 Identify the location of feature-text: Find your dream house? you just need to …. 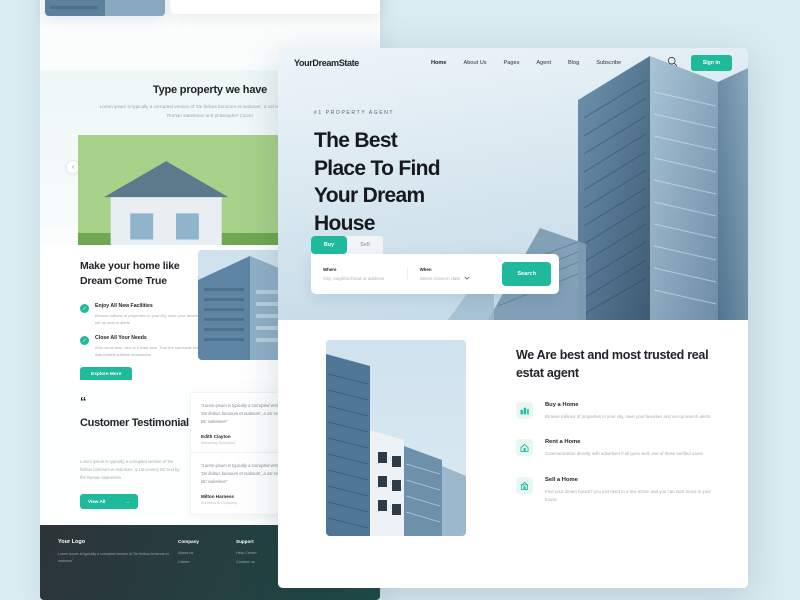
(628, 495).